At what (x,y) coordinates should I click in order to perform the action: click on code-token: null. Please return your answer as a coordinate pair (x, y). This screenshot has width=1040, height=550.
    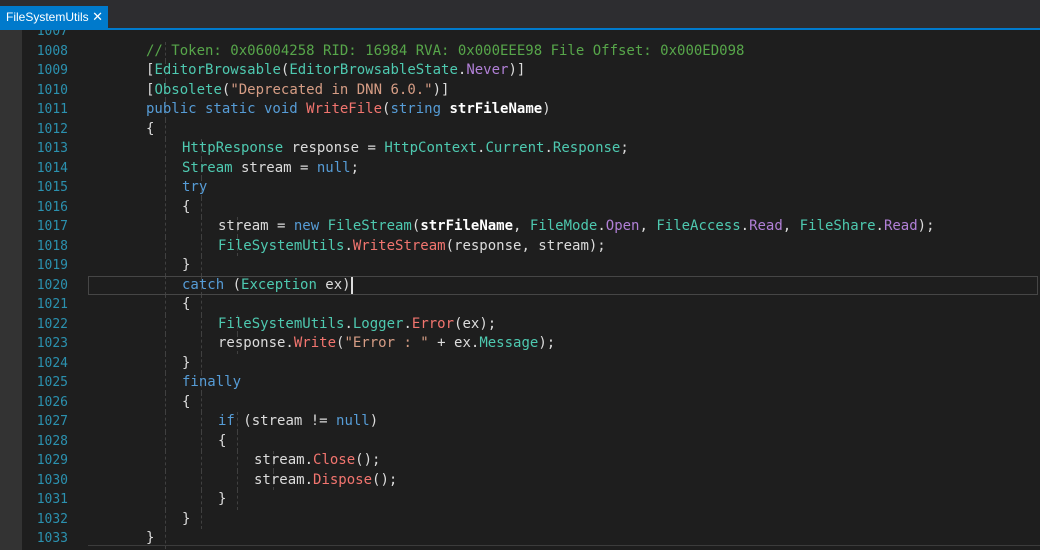
    Looking at the image, I should click on (353, 421).